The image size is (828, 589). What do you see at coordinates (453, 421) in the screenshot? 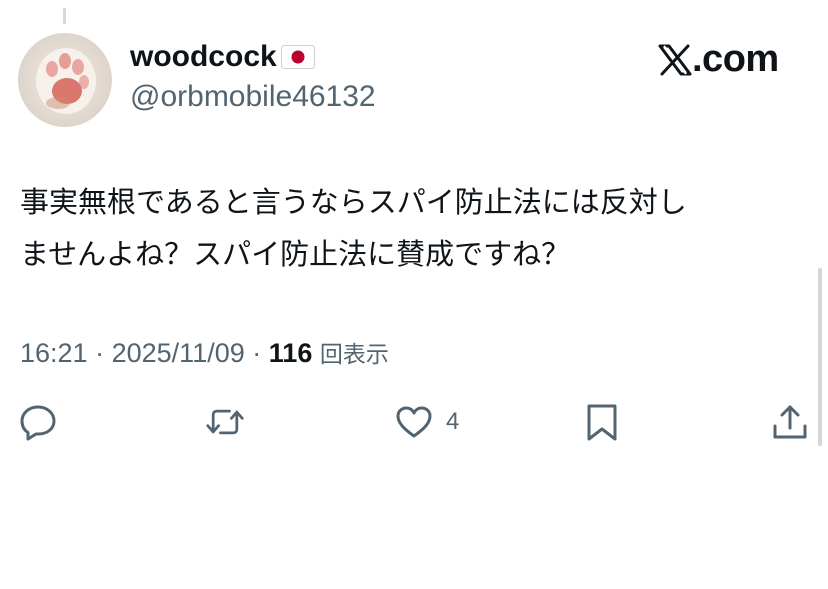
I see `like-count: 4` at bounding box center [453, 421].